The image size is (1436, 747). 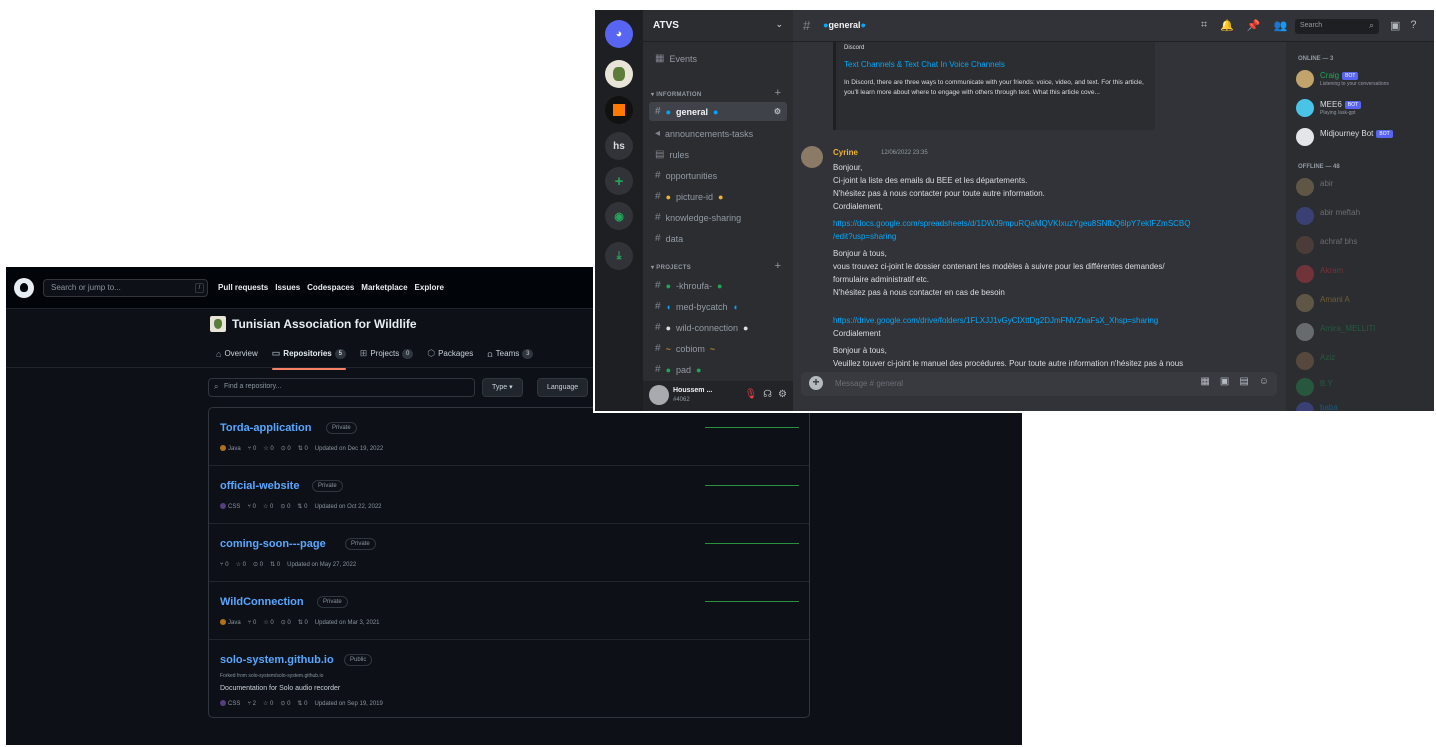 What do you see at coordinates (864, 236) in the screenshot?
I see `message-link: /edit?usp=sharing` at bounding box center [864, 236].